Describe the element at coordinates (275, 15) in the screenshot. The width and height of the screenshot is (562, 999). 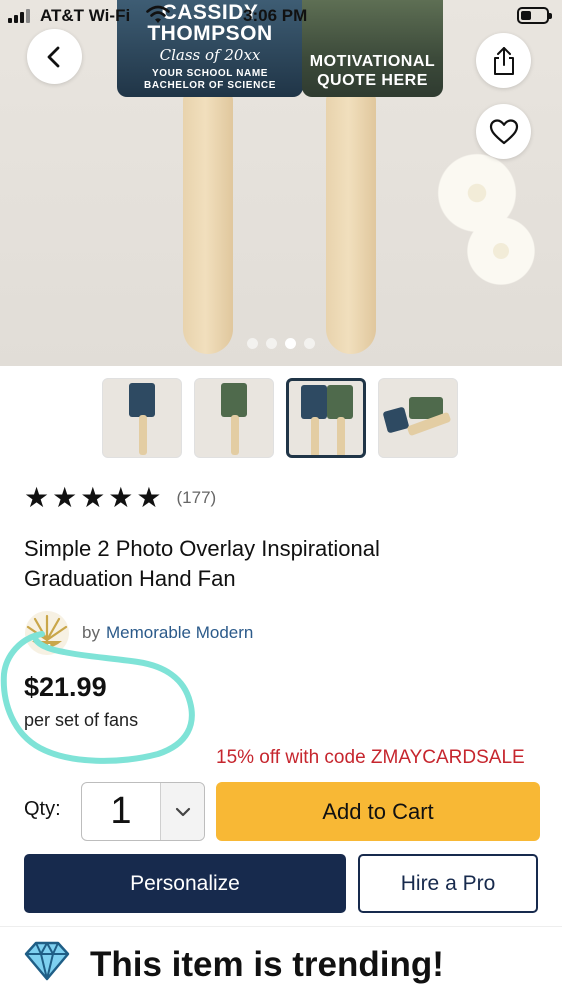
I see `clock: 3:06 PM` at that location.